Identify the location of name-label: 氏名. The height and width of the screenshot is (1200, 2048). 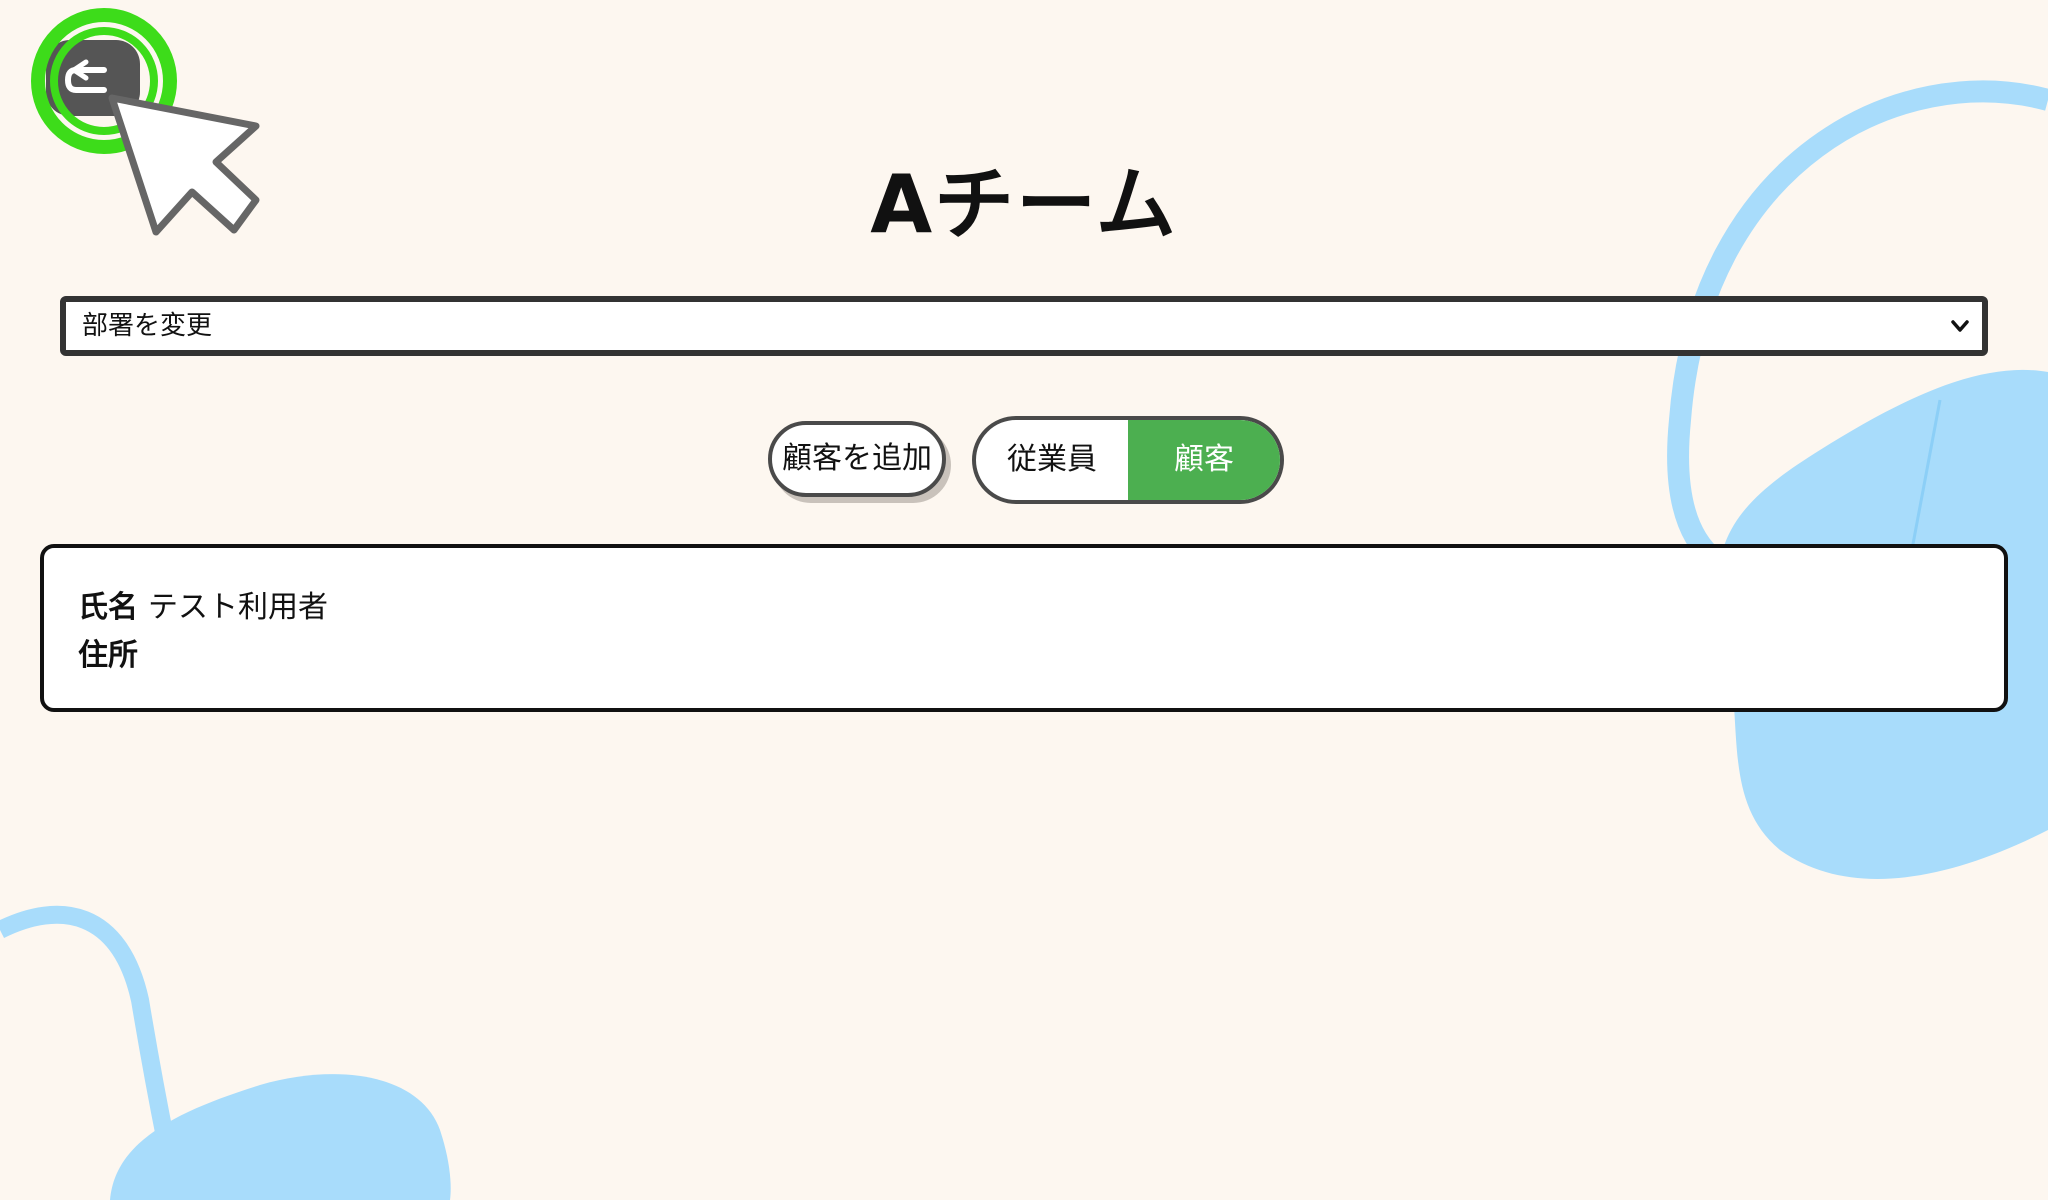
(108, 607).